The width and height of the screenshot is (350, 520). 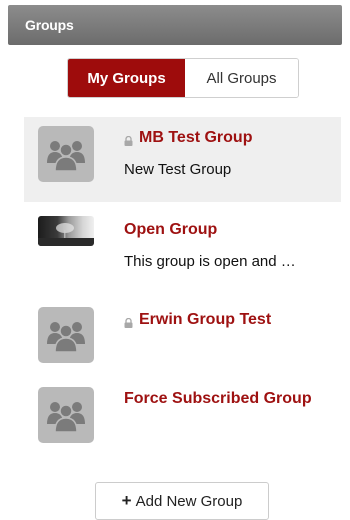 What do you see at coordinates (49, 25) in the screenshot?
I see `panel-title: Groups` at bounding box center [49, 25].